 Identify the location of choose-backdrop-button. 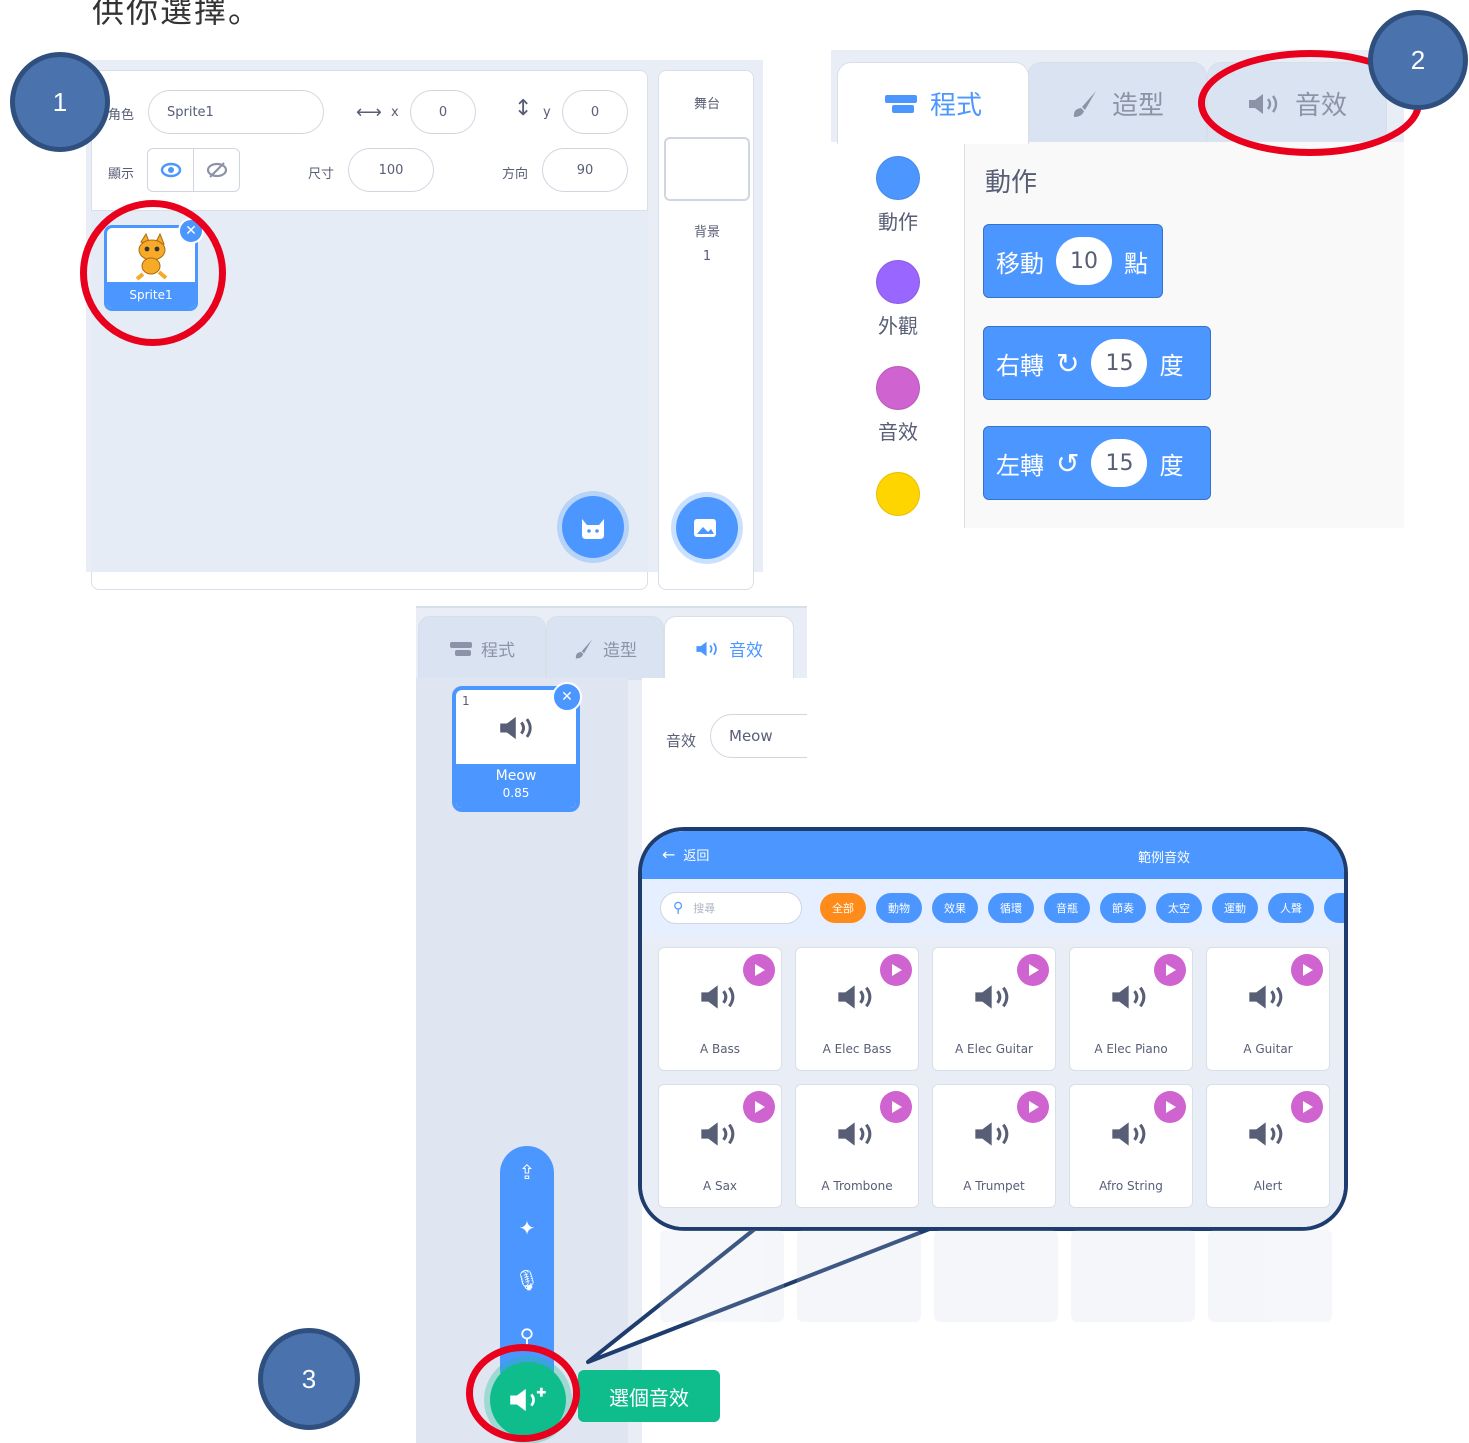
(707, 528).